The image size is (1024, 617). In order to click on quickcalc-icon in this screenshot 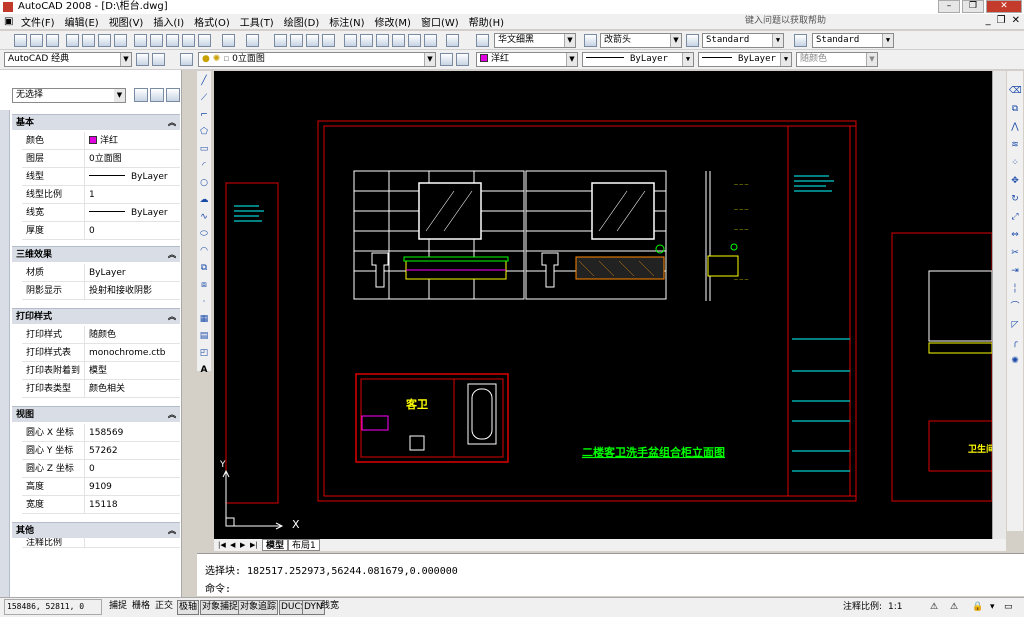, I will do `click(430, 40)`.